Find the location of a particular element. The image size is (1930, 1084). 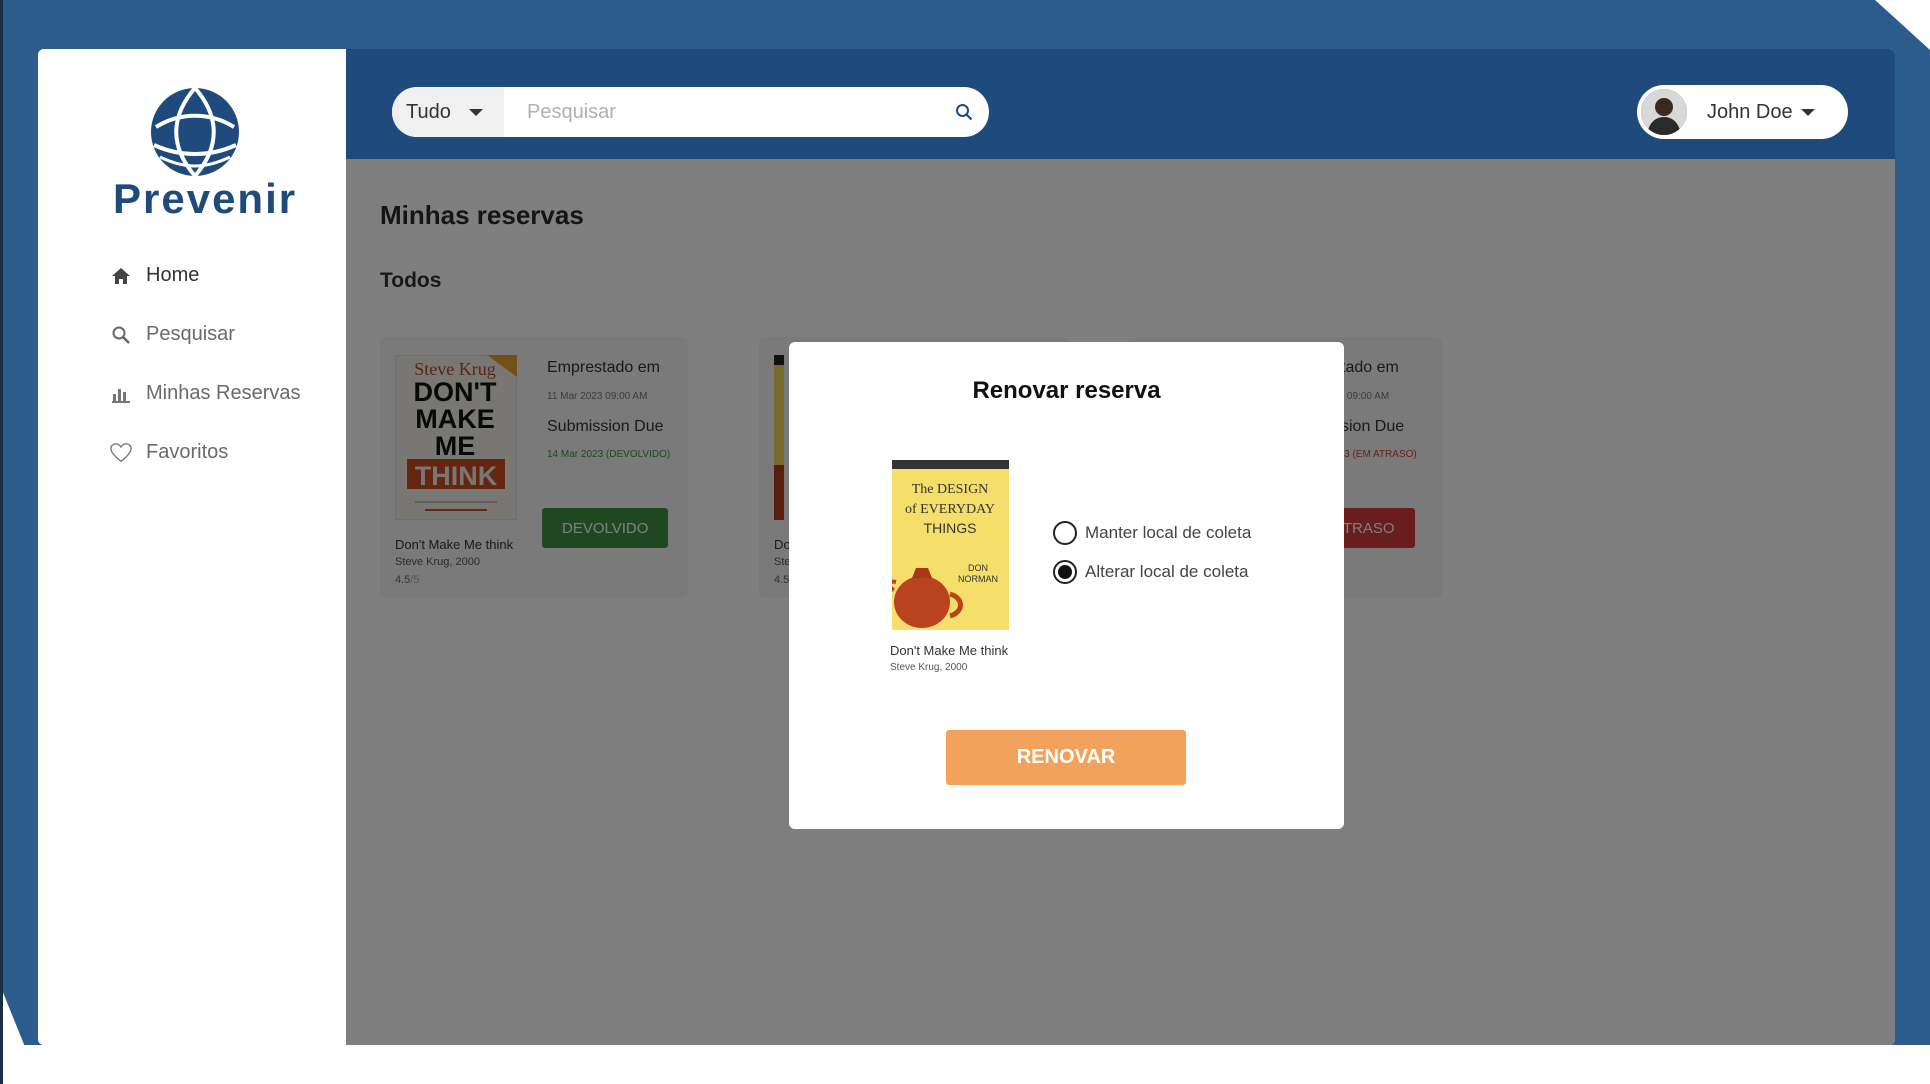

radio-alterar-local: Alterar local de coleta is located at coordinates (1150, 572).